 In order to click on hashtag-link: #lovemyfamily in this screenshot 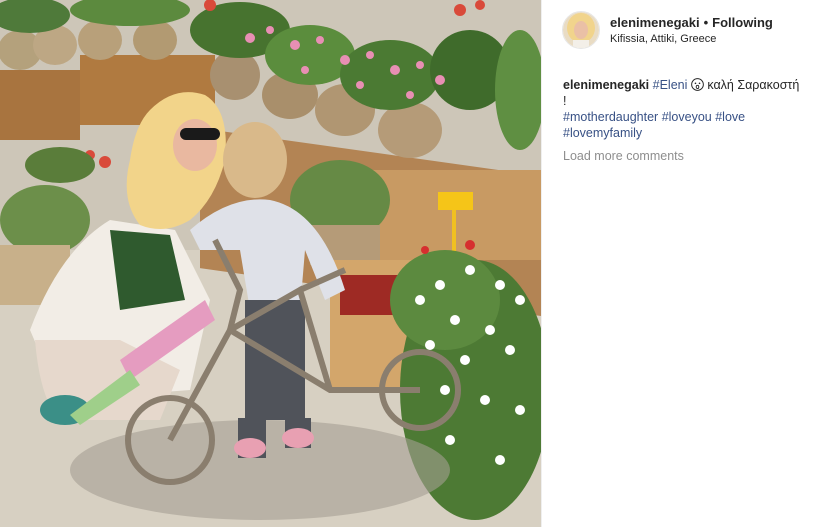, I will do `click(602, 133)`.